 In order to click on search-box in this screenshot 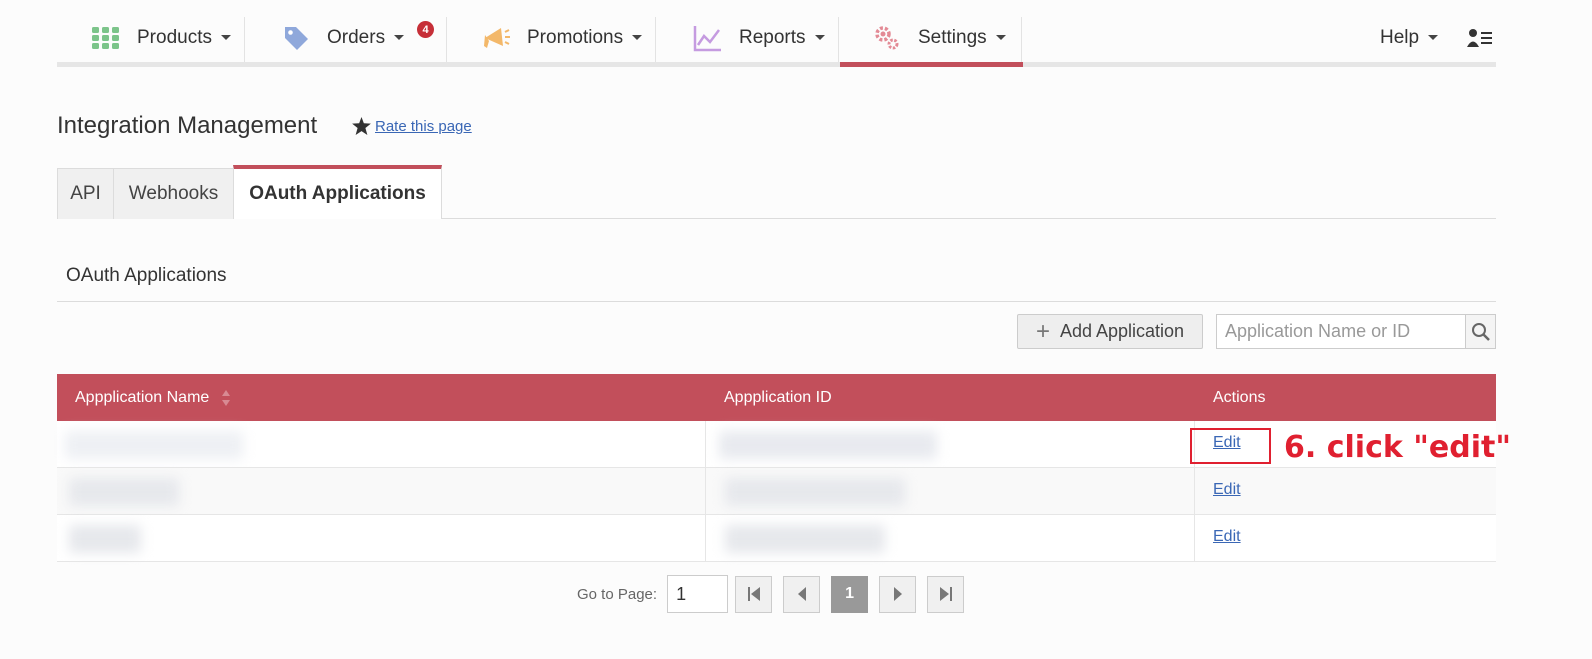, I will do `click(1356, 331)`.